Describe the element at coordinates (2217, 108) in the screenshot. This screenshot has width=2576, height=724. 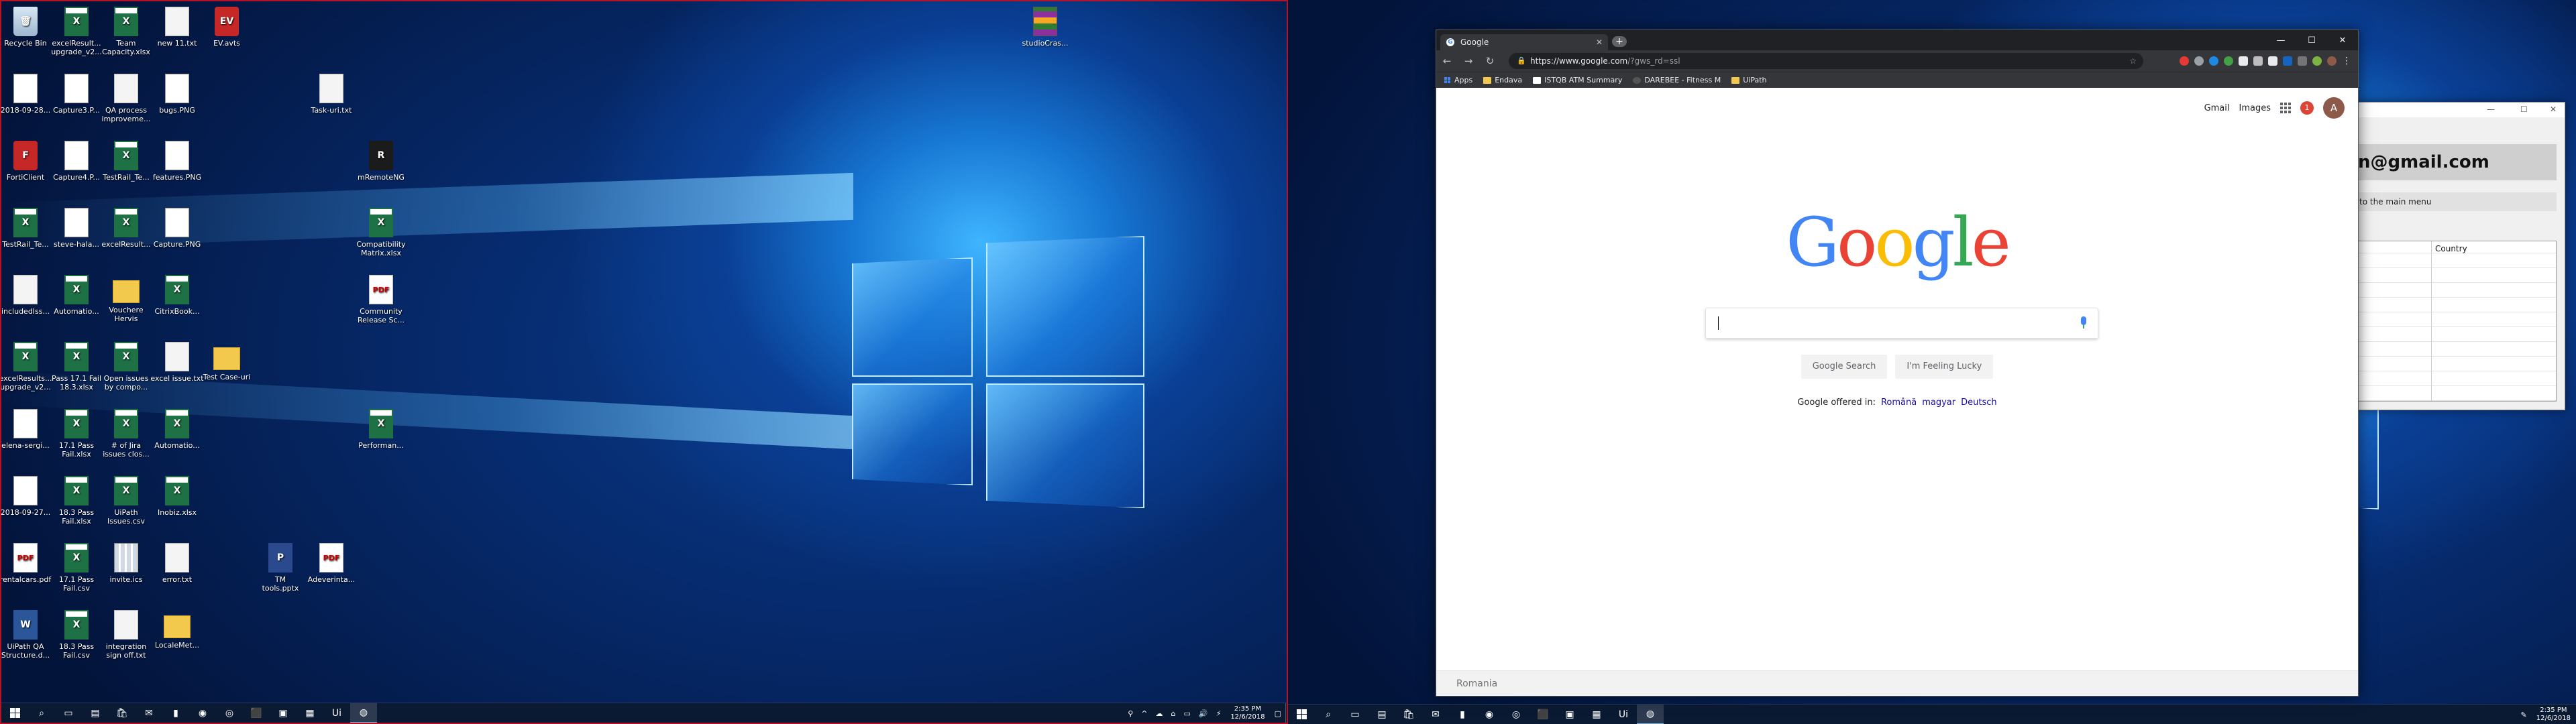
I see `gmail-link: Gmail` at that location.